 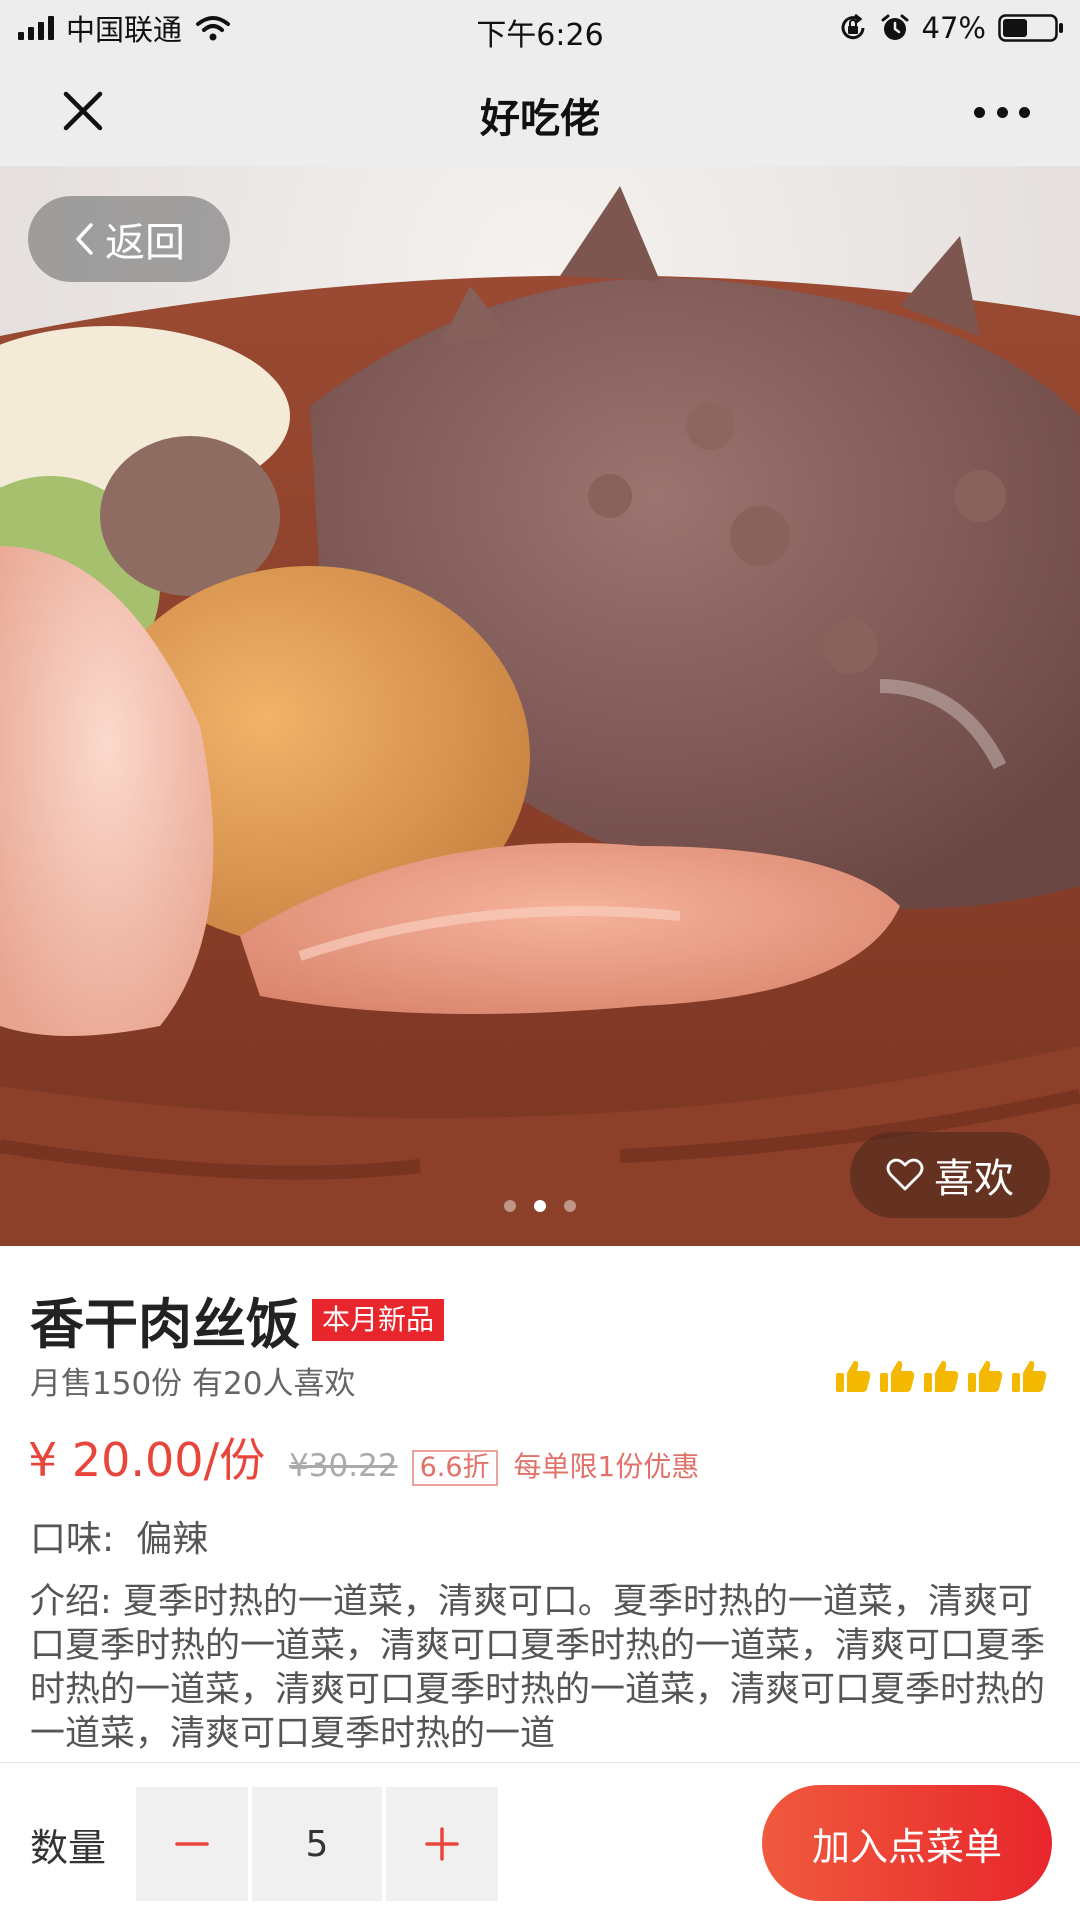 What do you see at coordinates (72, 1539) in the screenshot?
I see `taste-label: 口味:` at bounding box center [72, 1539].